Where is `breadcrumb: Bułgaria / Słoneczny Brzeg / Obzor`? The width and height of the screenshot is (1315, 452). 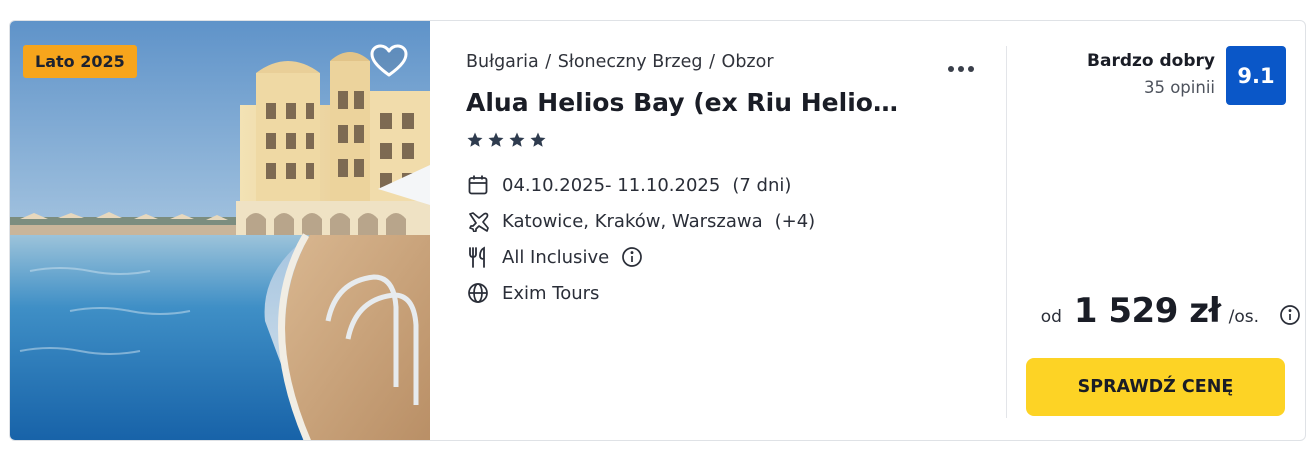 breadcrumb: Bułgaria / Słoneczny Brzeg / Obzor is located at coordinates (620, 62).